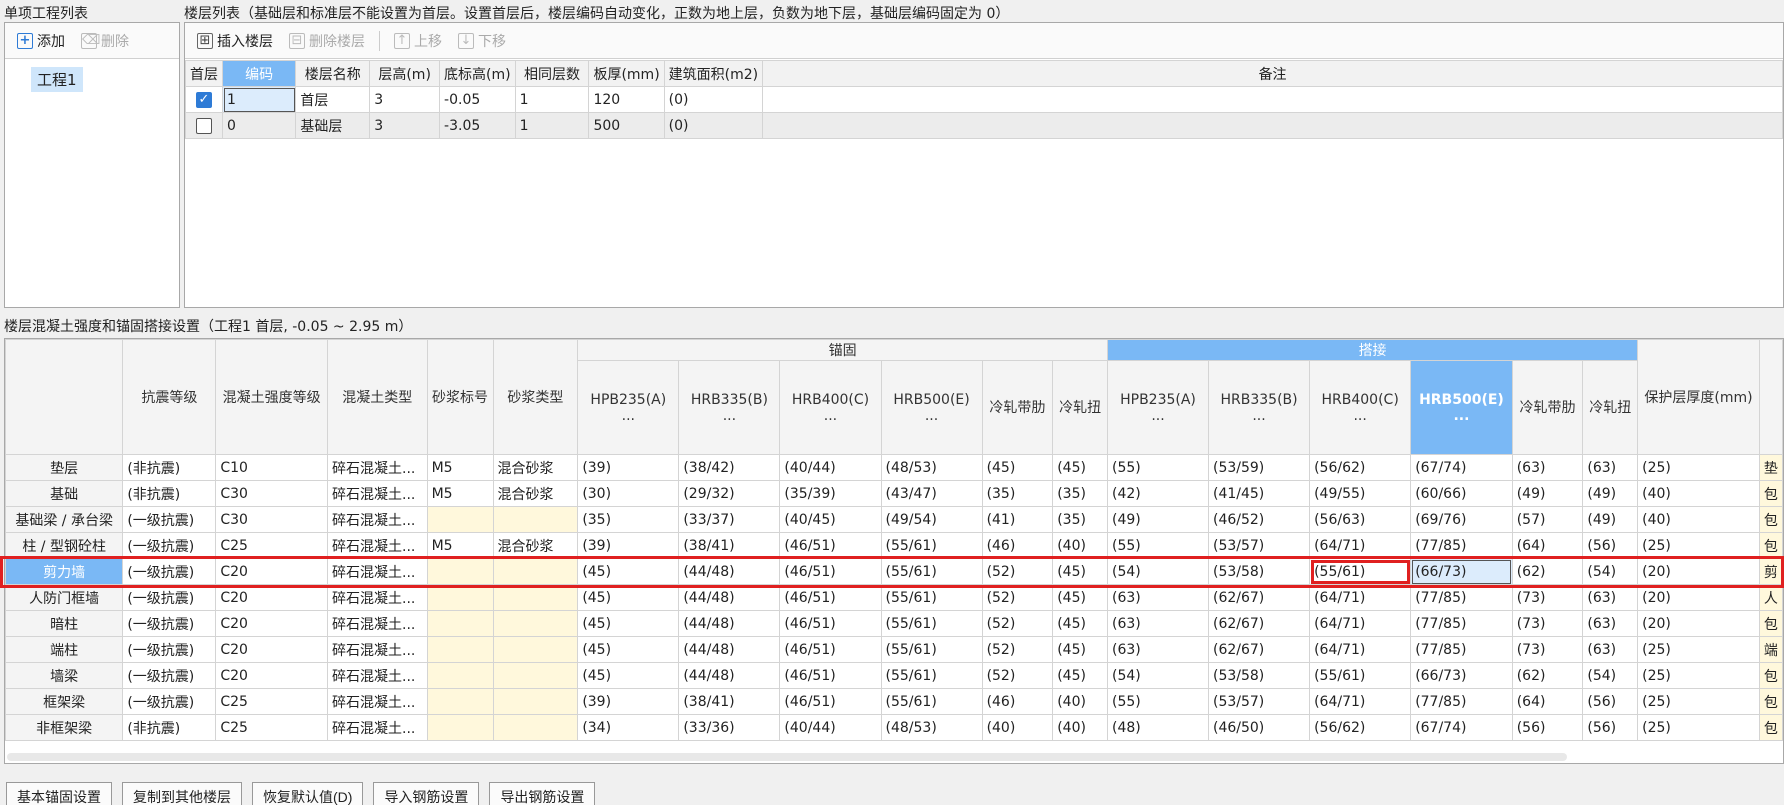 This screenshot has height=805, width=1784. I want to click on restore-defaults-button: 恢复默认值(D), so click(308, 793).